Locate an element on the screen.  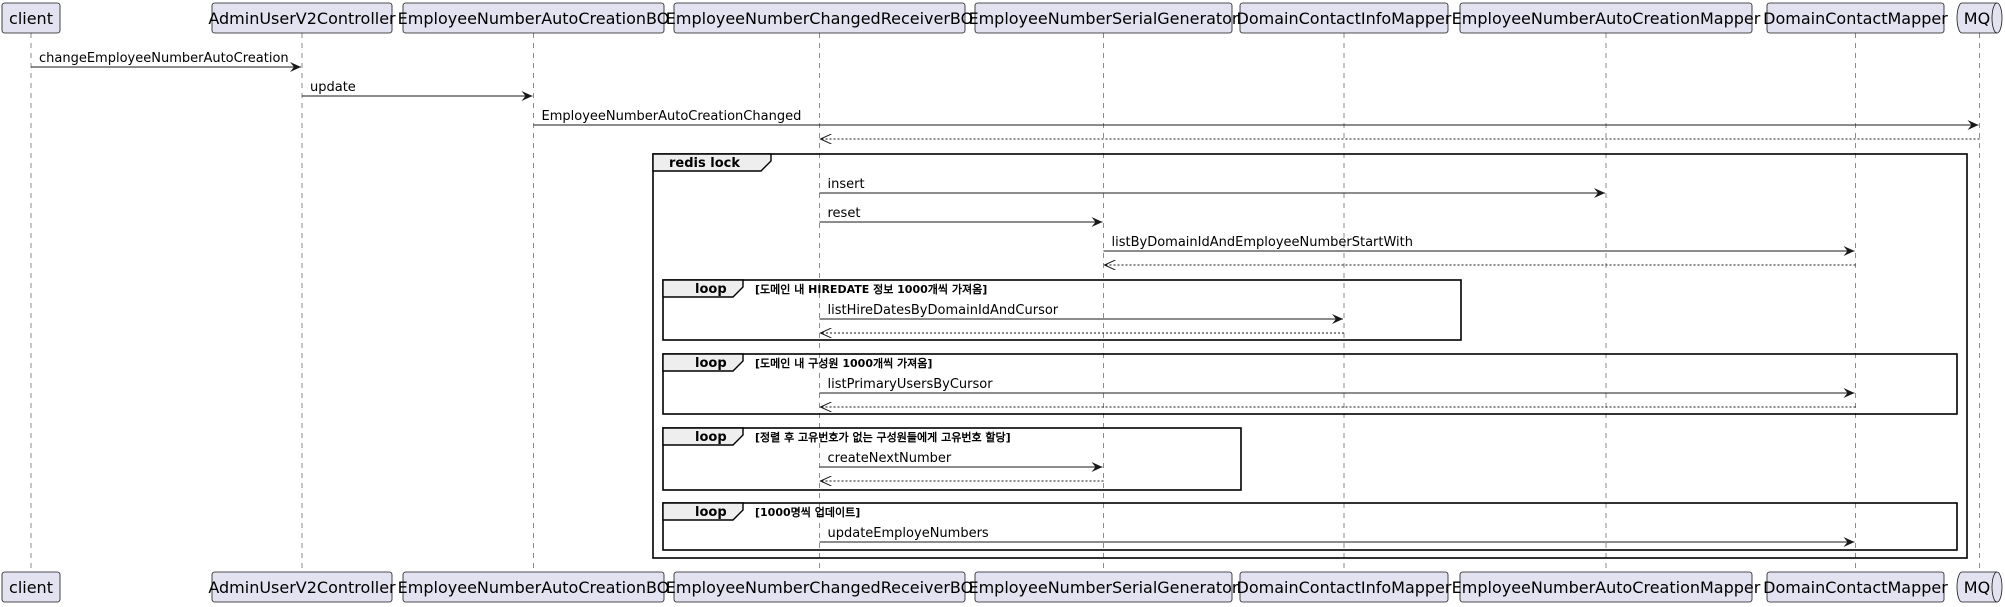
message-createNextNumber: createNextNumber is located at coordinates (961, 461).